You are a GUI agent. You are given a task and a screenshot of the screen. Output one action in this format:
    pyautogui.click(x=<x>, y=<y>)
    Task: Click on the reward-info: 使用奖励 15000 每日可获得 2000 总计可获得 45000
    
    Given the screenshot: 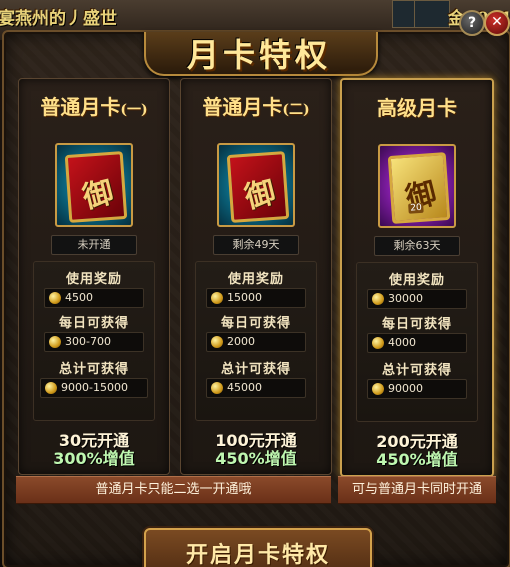 What is the action you would take?
    pyautogui.click(x=256, y=341)
    